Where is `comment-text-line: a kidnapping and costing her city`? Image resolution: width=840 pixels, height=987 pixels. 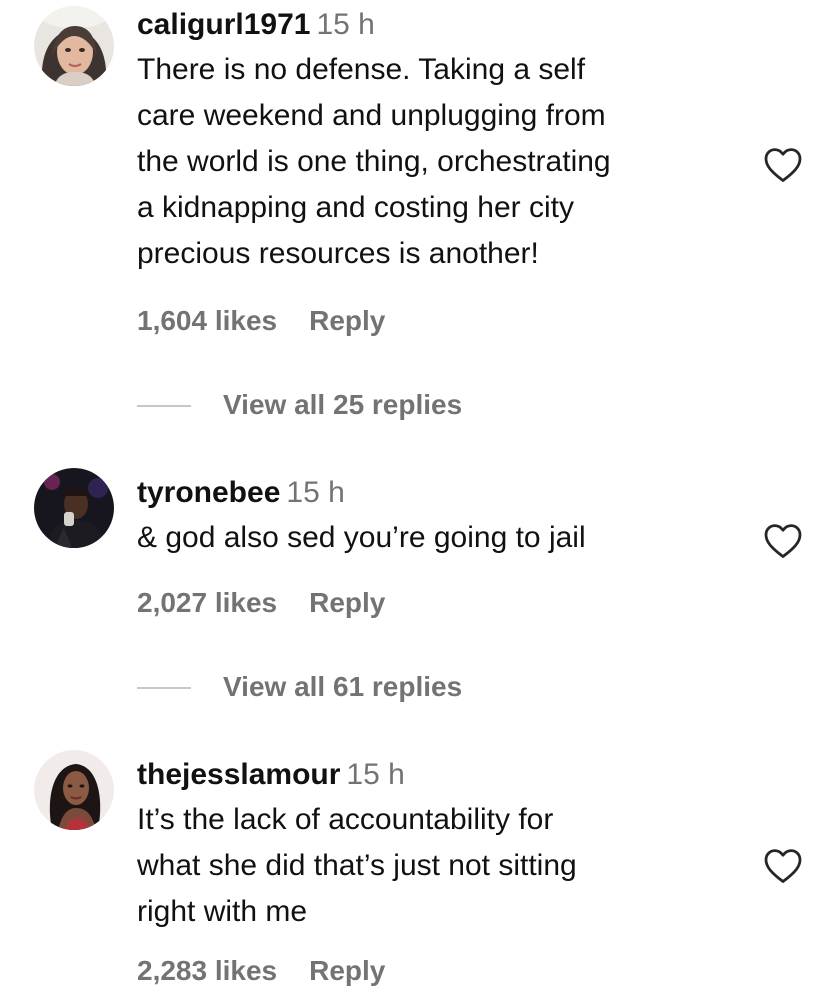 comment-text-line: a kidnapping and costing her city is located at coordinates (355, 207).